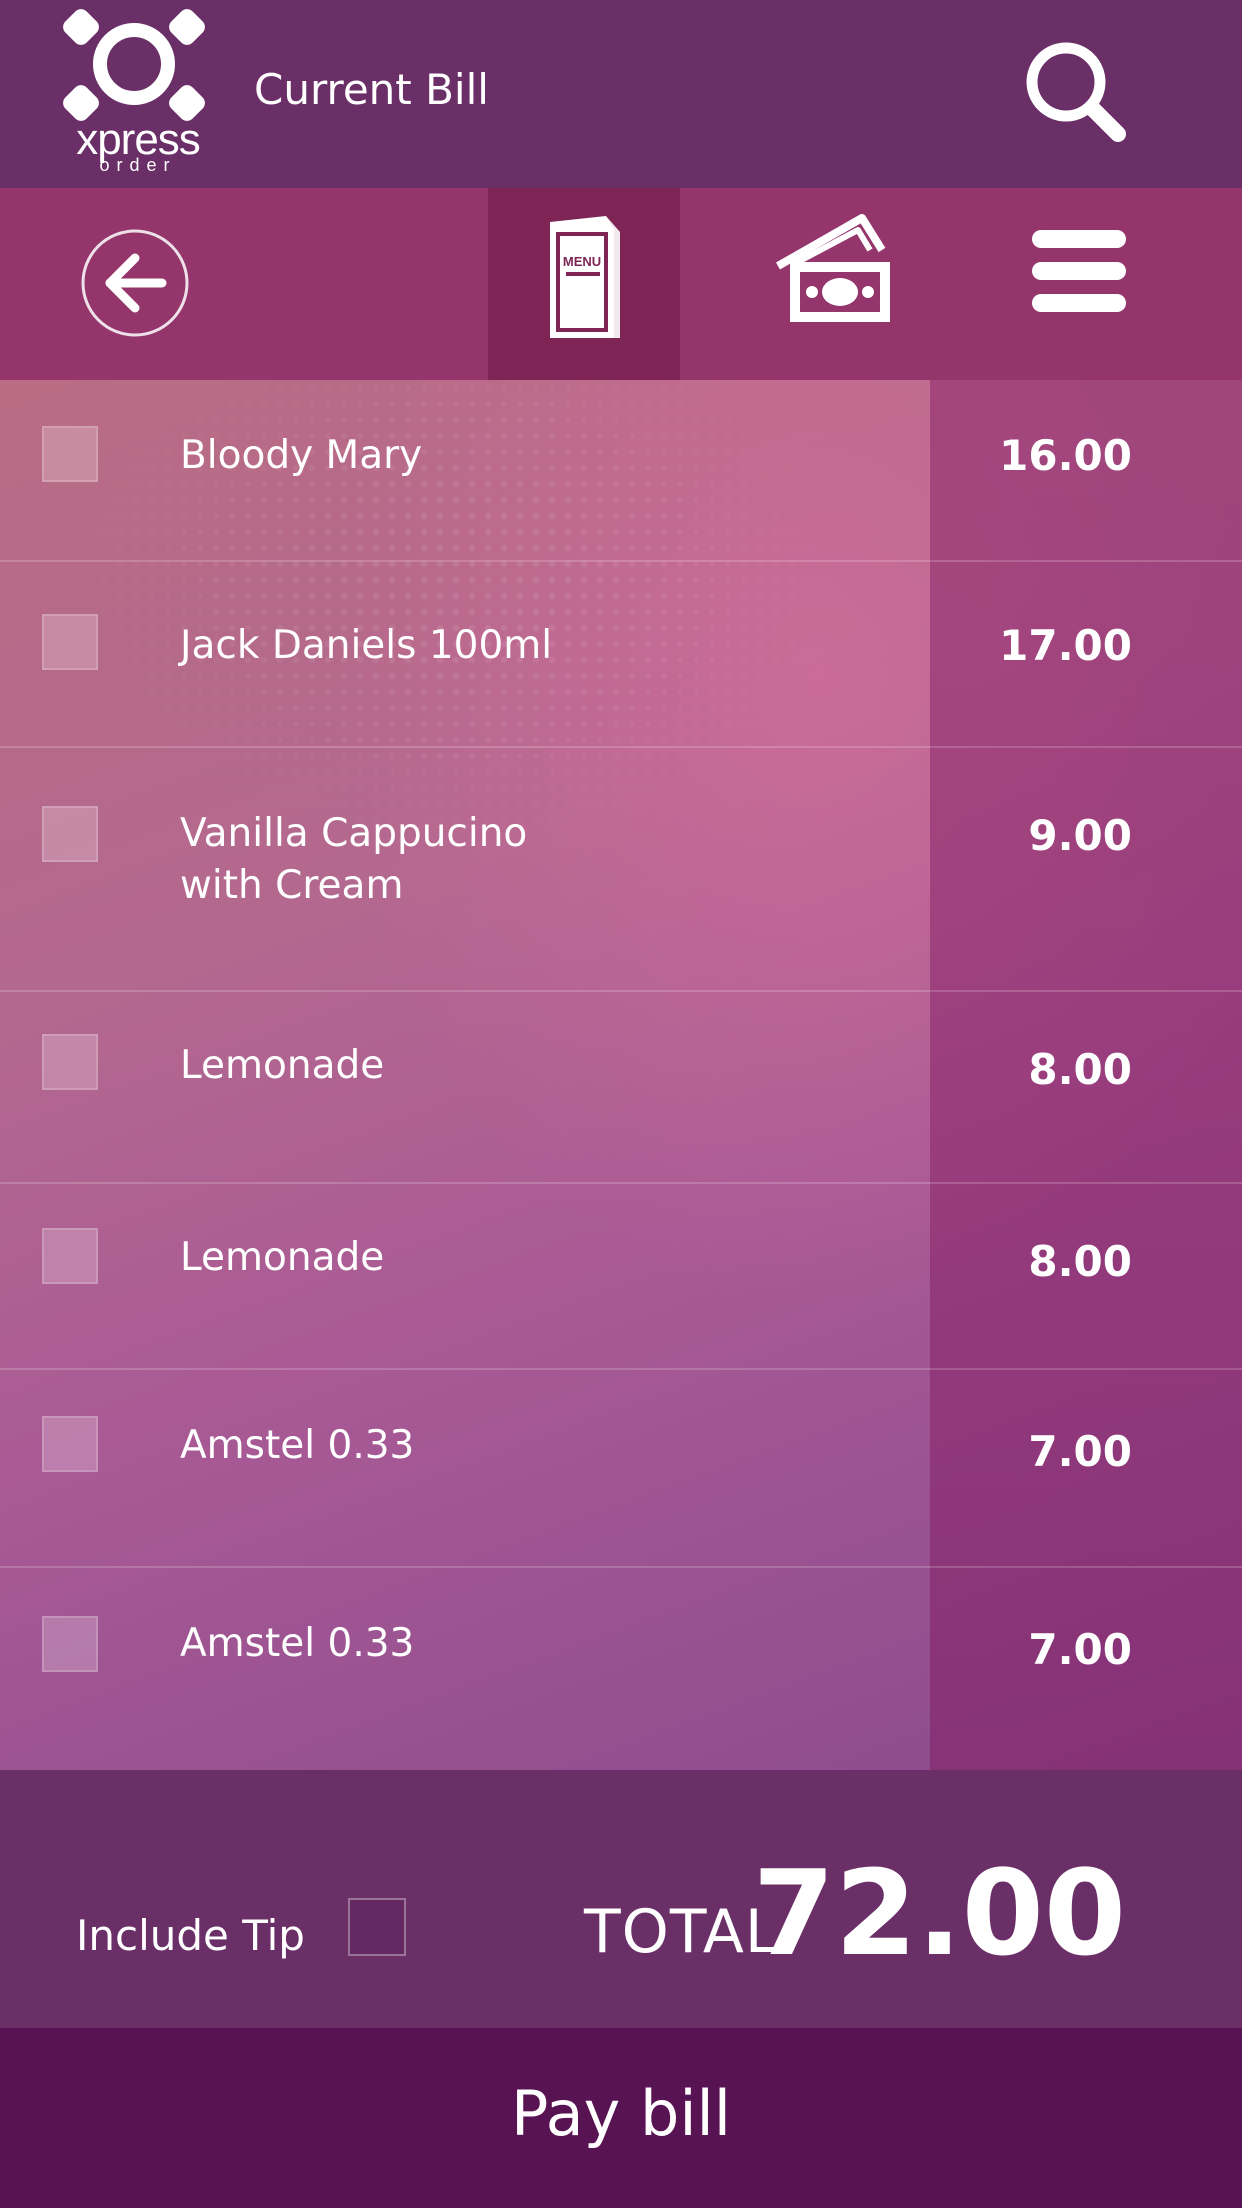 The width and height of the screenshot is (1242, 2208). Describe the element at coordinates (190, 1935) in the screenshot. I see `include-tip-label: Include Tip` at that location.